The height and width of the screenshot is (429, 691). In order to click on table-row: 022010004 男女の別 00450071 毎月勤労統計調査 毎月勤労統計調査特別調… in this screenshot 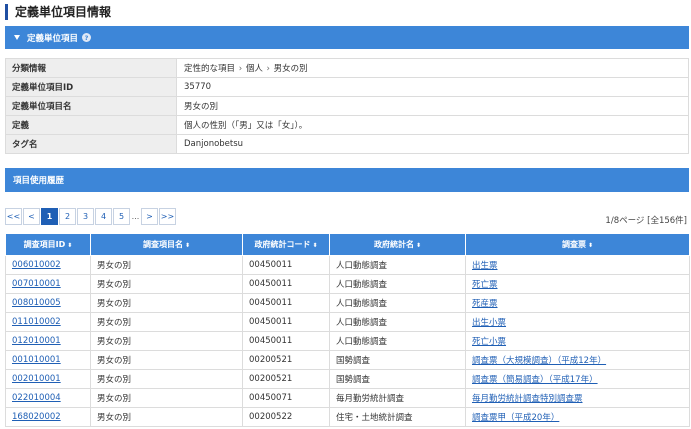, I will do `click(347, 398)`.